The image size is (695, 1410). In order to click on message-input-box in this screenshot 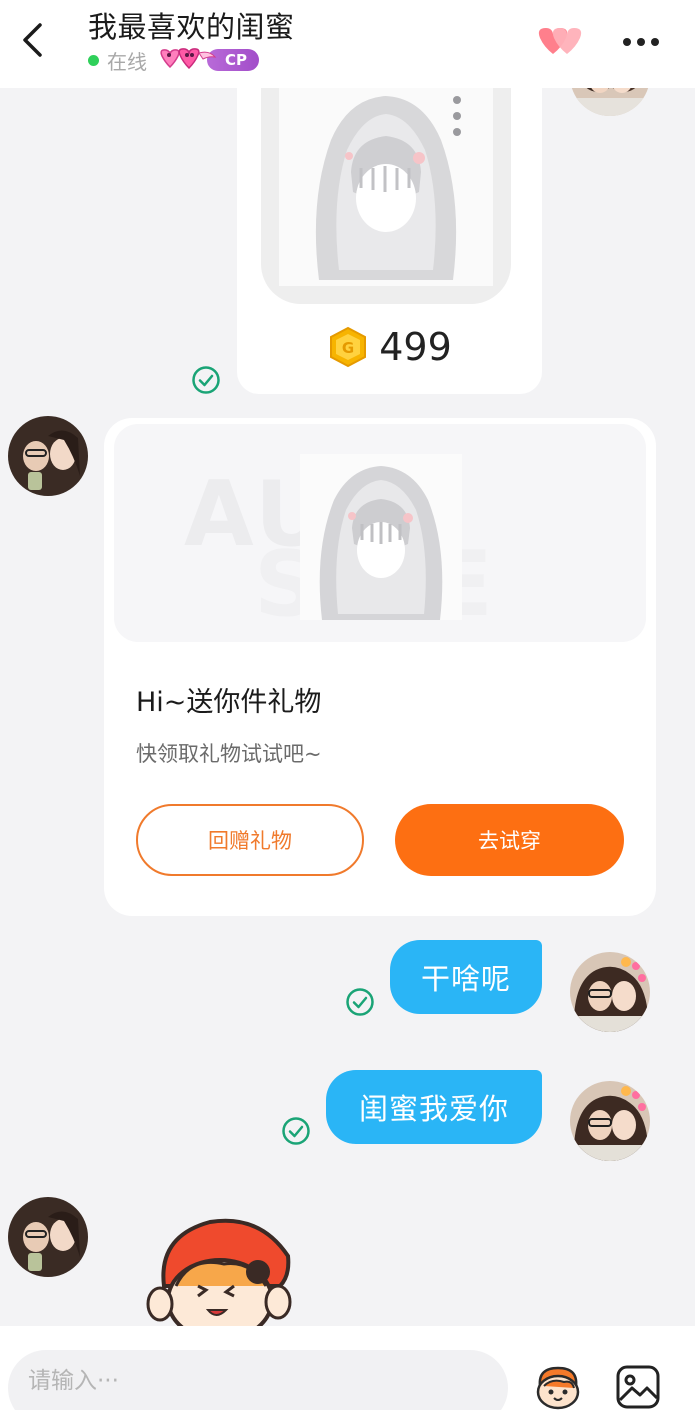, I will do `click(258, 1380)`.